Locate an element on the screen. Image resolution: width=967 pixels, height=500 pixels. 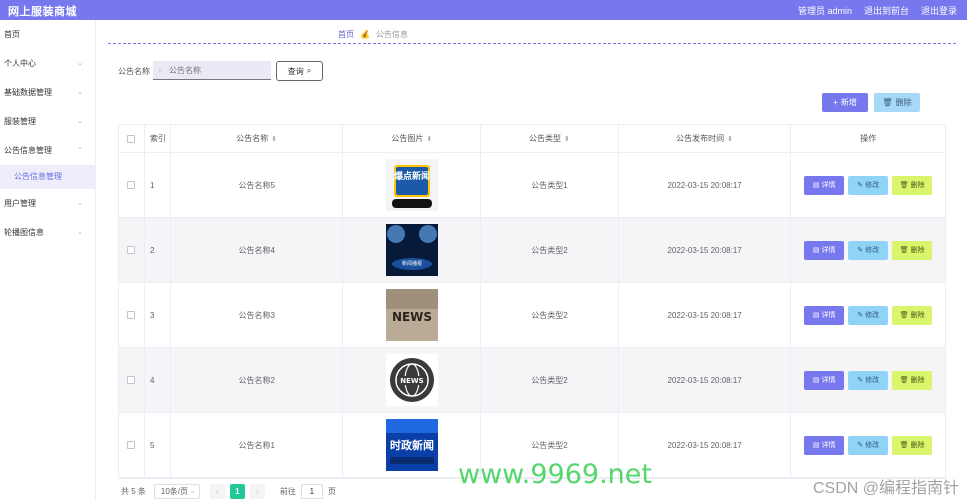
sidebar-item-label: 服装管理 is located at coordinates (20, 121).